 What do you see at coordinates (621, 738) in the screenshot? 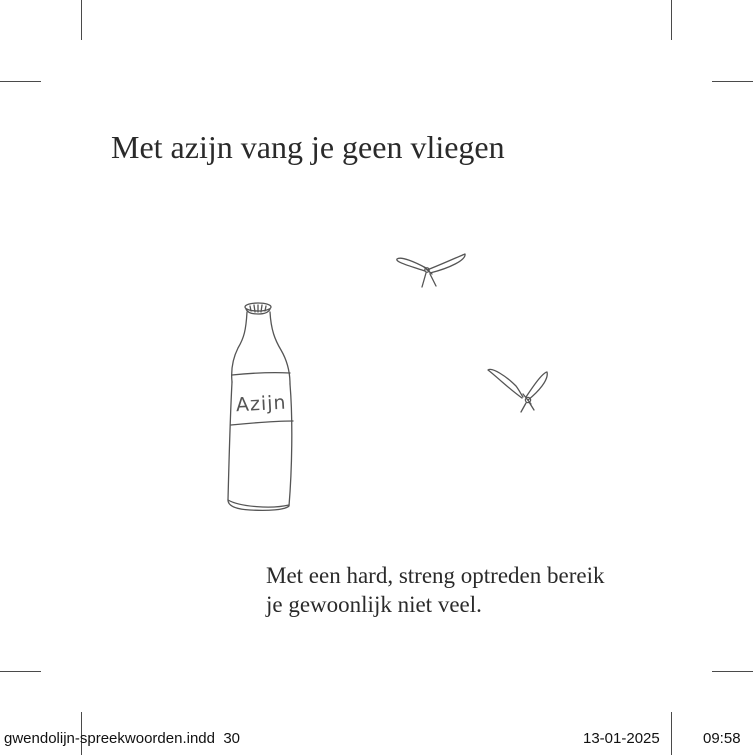
I see `slug-date: 13-01-2025` at bounding box center [621, 738].